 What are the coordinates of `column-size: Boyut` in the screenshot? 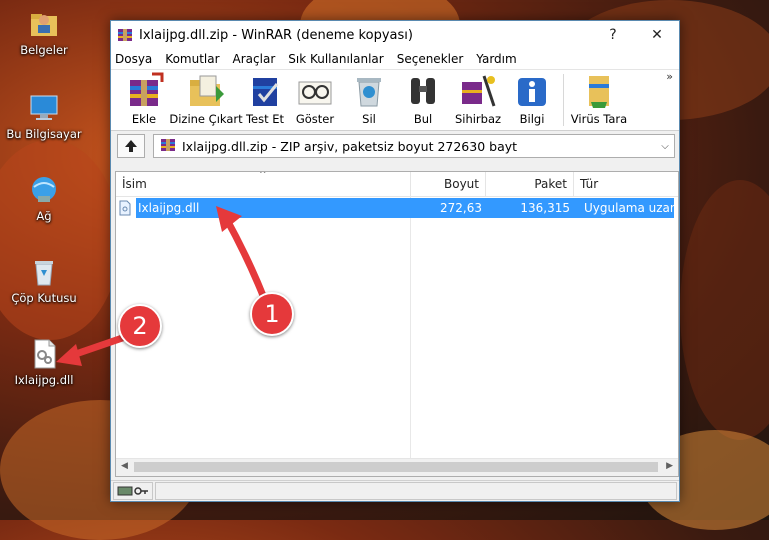 It's located at (448, 184).